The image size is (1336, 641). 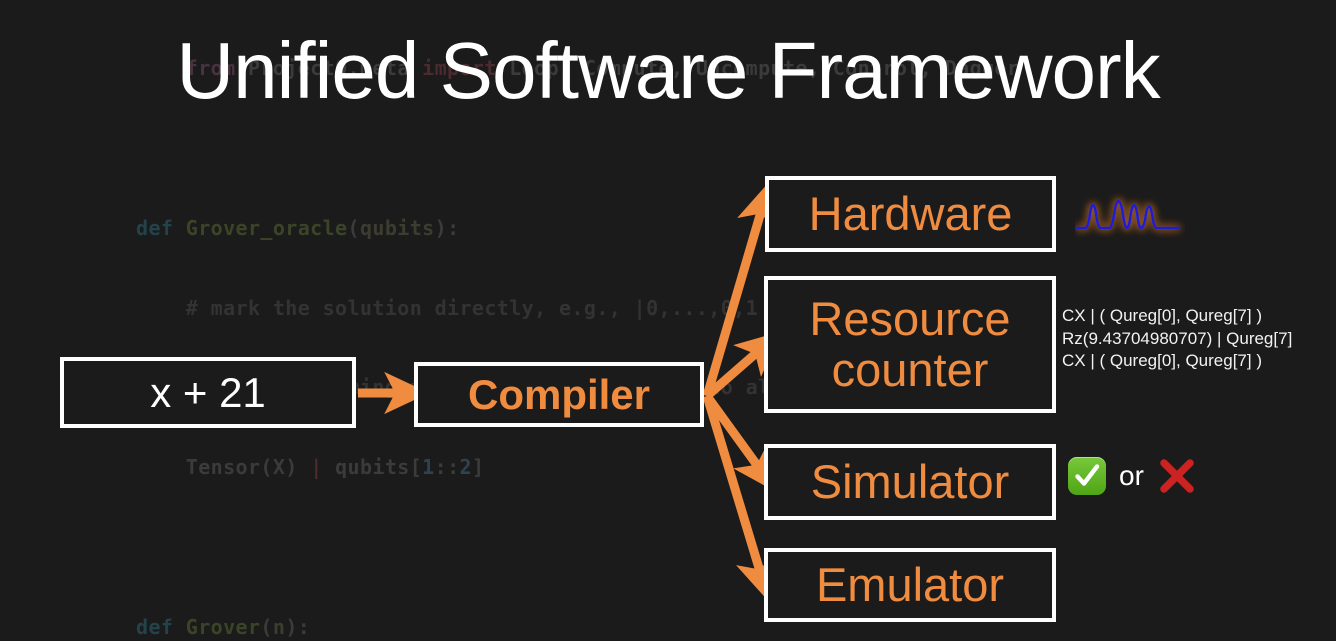 What do you see at coordinates (1177, 338) in the screenshot?
I see `resource-output-line: Rz(9.43704980707) | Qureg[7]` at bounding box center [1177, 338].